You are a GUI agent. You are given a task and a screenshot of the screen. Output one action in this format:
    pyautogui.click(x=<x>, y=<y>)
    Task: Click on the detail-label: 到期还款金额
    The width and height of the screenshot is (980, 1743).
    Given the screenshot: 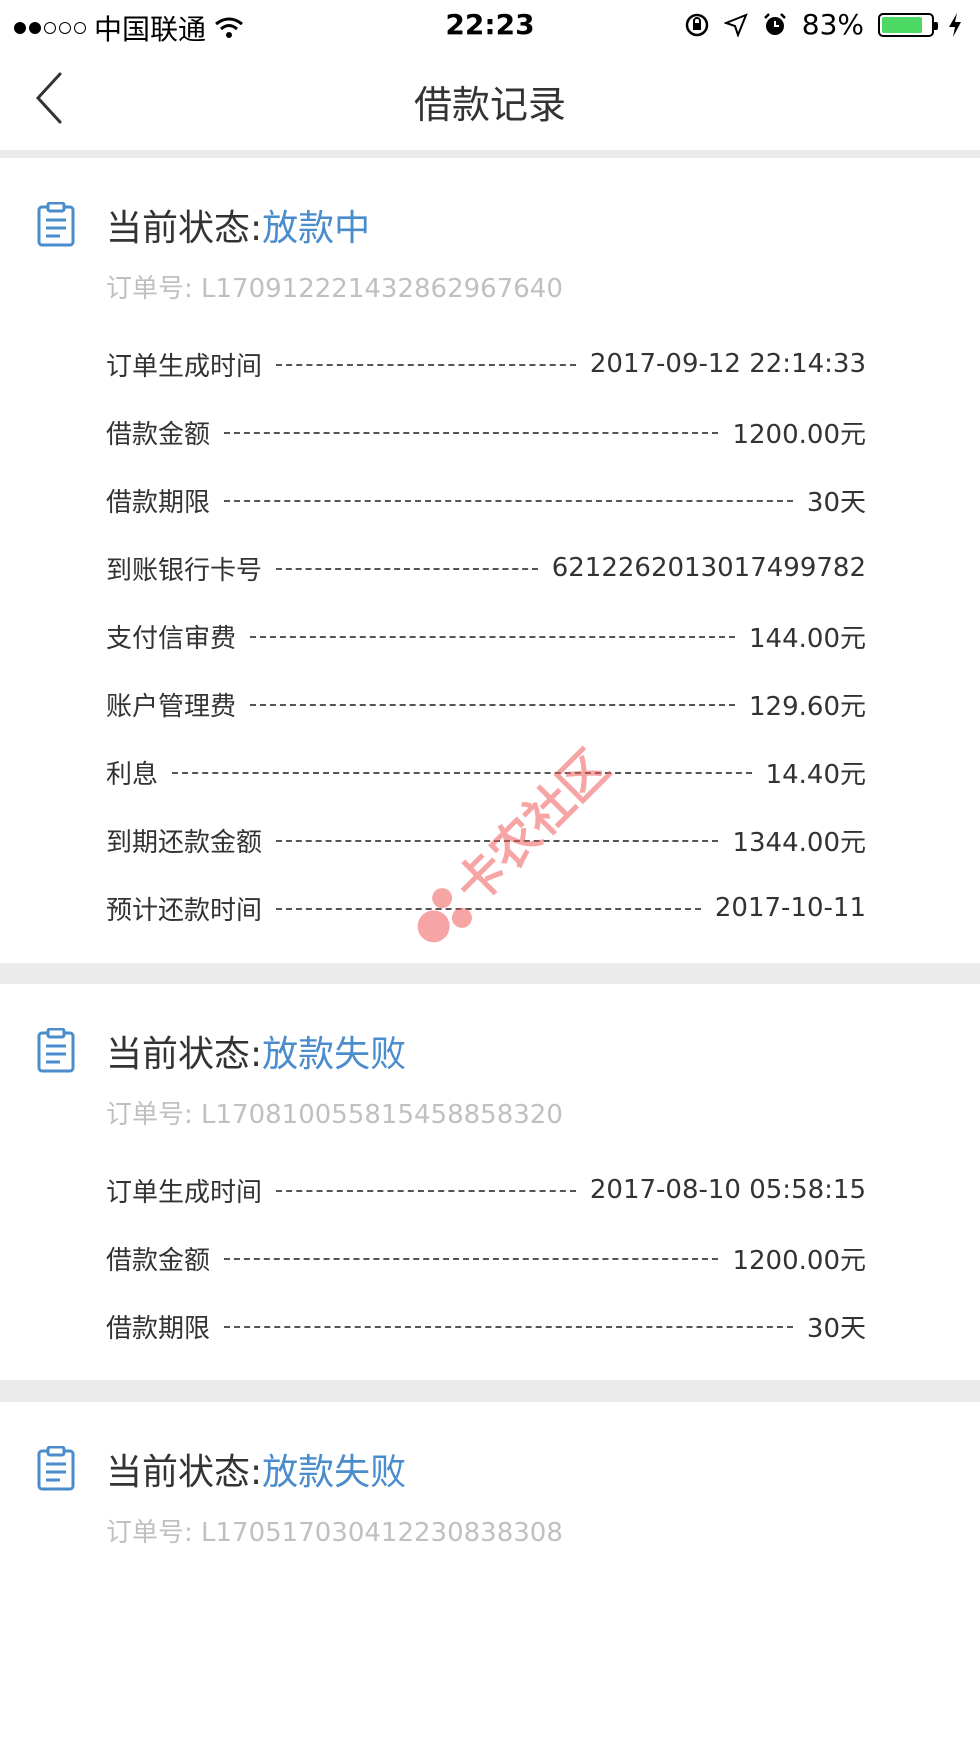 What is the action you would take?
    pyautogui.click(x=184, y=842)
    